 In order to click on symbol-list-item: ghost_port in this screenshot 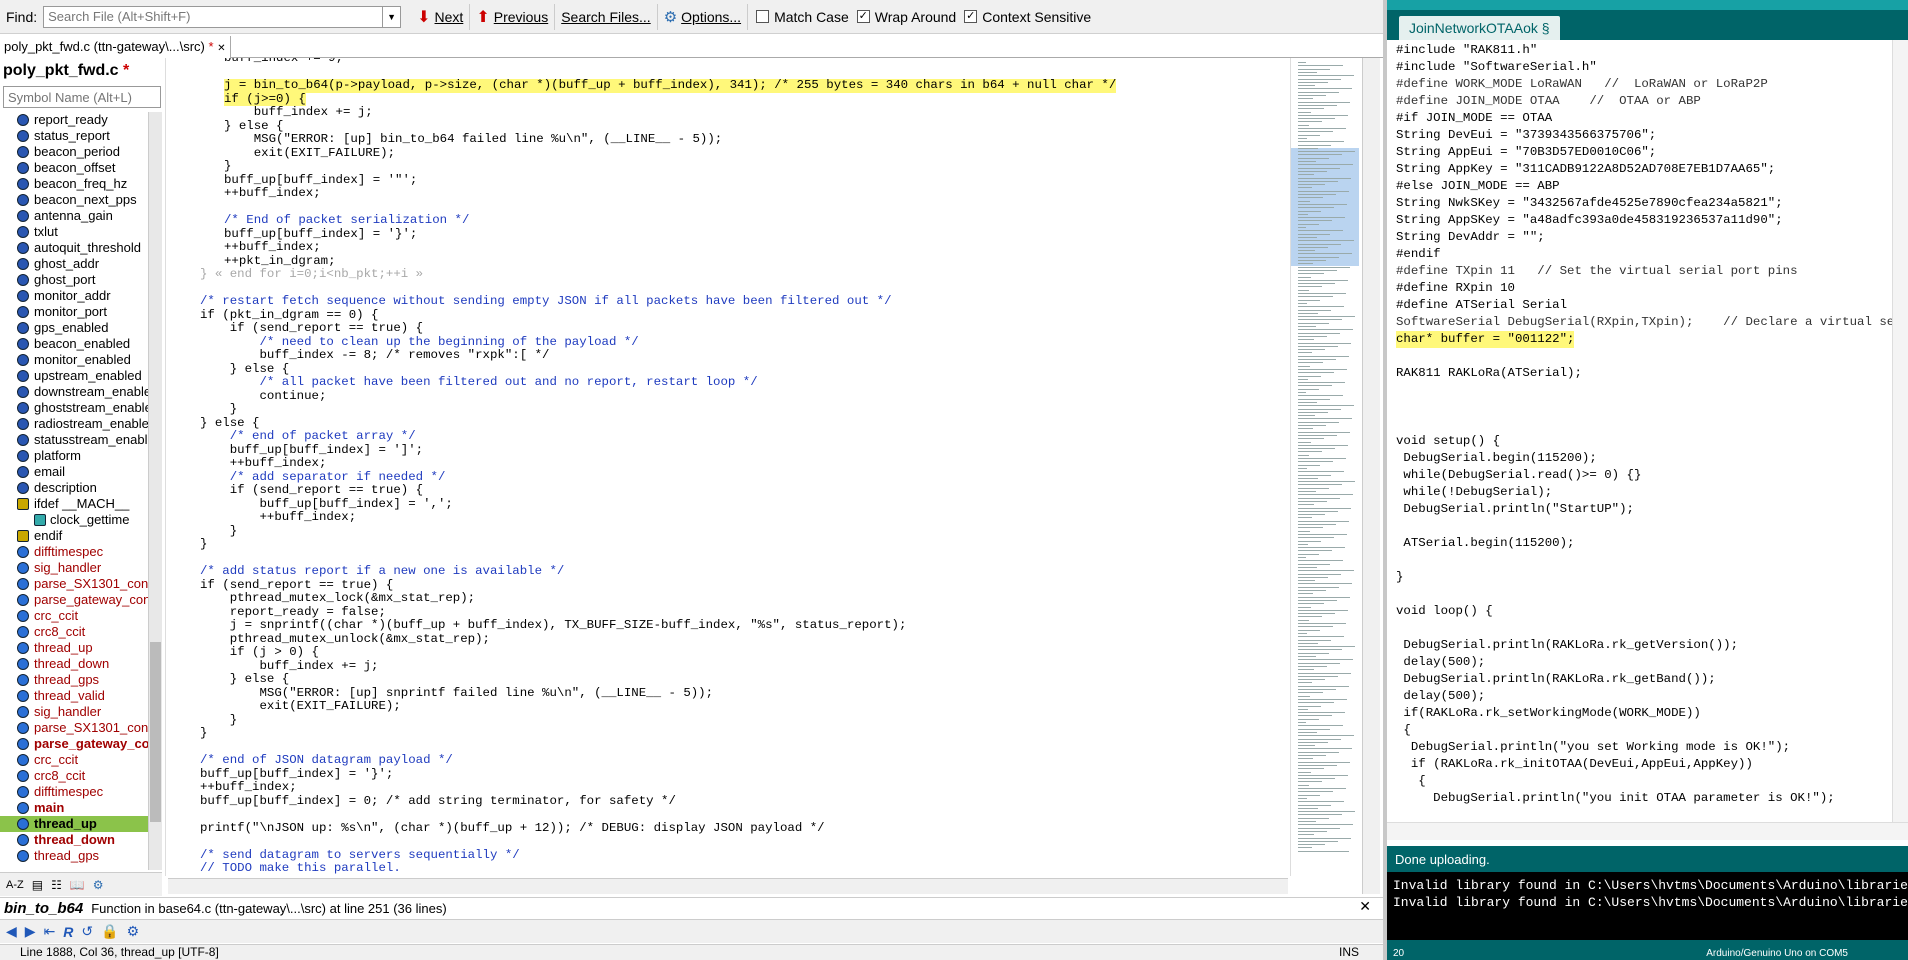, I will do `click(74, 280)`.